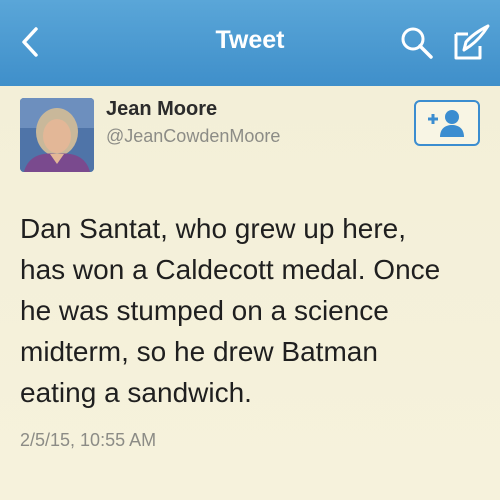  Describe the element at coordinates (213, 228) in the screenshot. I see `tweet-text-line: Dan Santat, who grew up here,` at that location.